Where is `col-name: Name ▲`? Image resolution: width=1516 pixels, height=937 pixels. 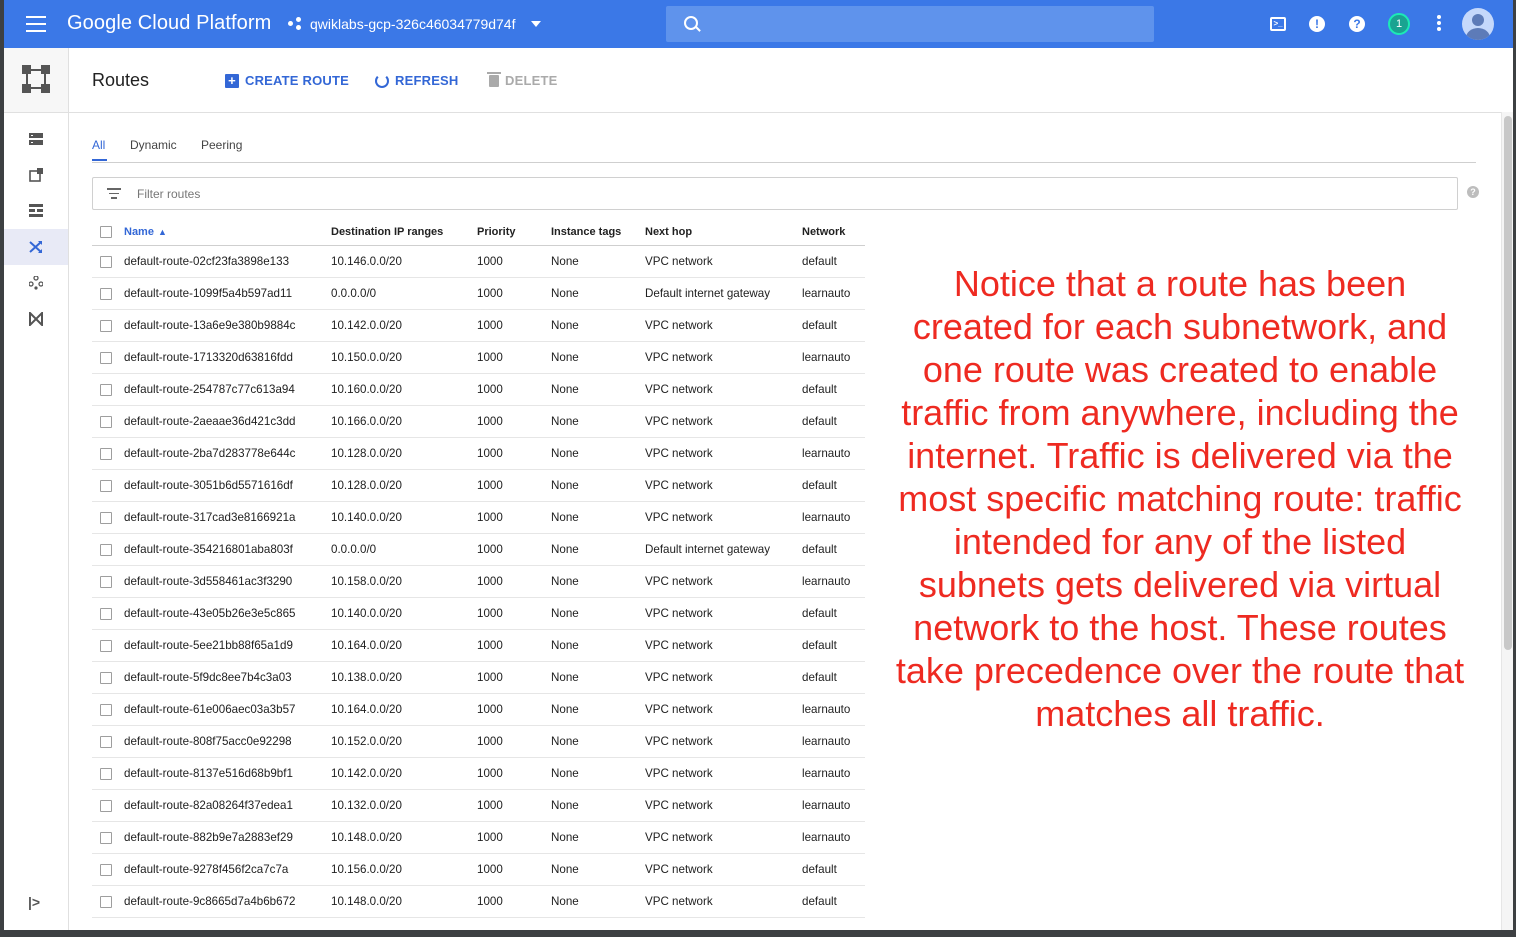 col-name: Name ▲ is located at coordinates (227, 232).